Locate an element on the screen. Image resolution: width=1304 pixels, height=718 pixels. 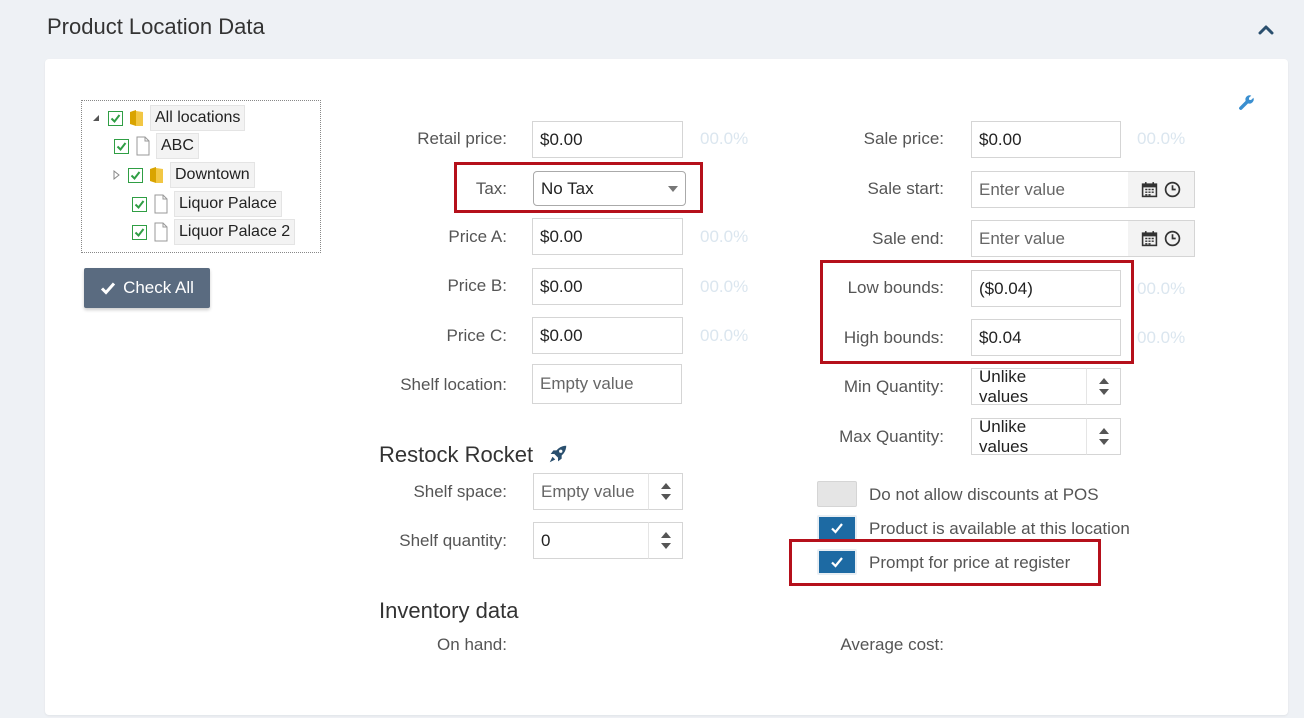
shelf-location-label: Shelf location: is located at coordinates (453, 384).